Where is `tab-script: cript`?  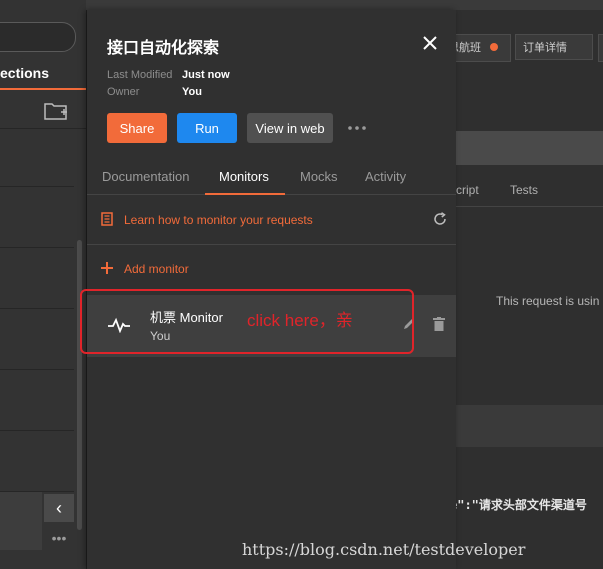 tab-script: cript is located at coordinates (467, 190).